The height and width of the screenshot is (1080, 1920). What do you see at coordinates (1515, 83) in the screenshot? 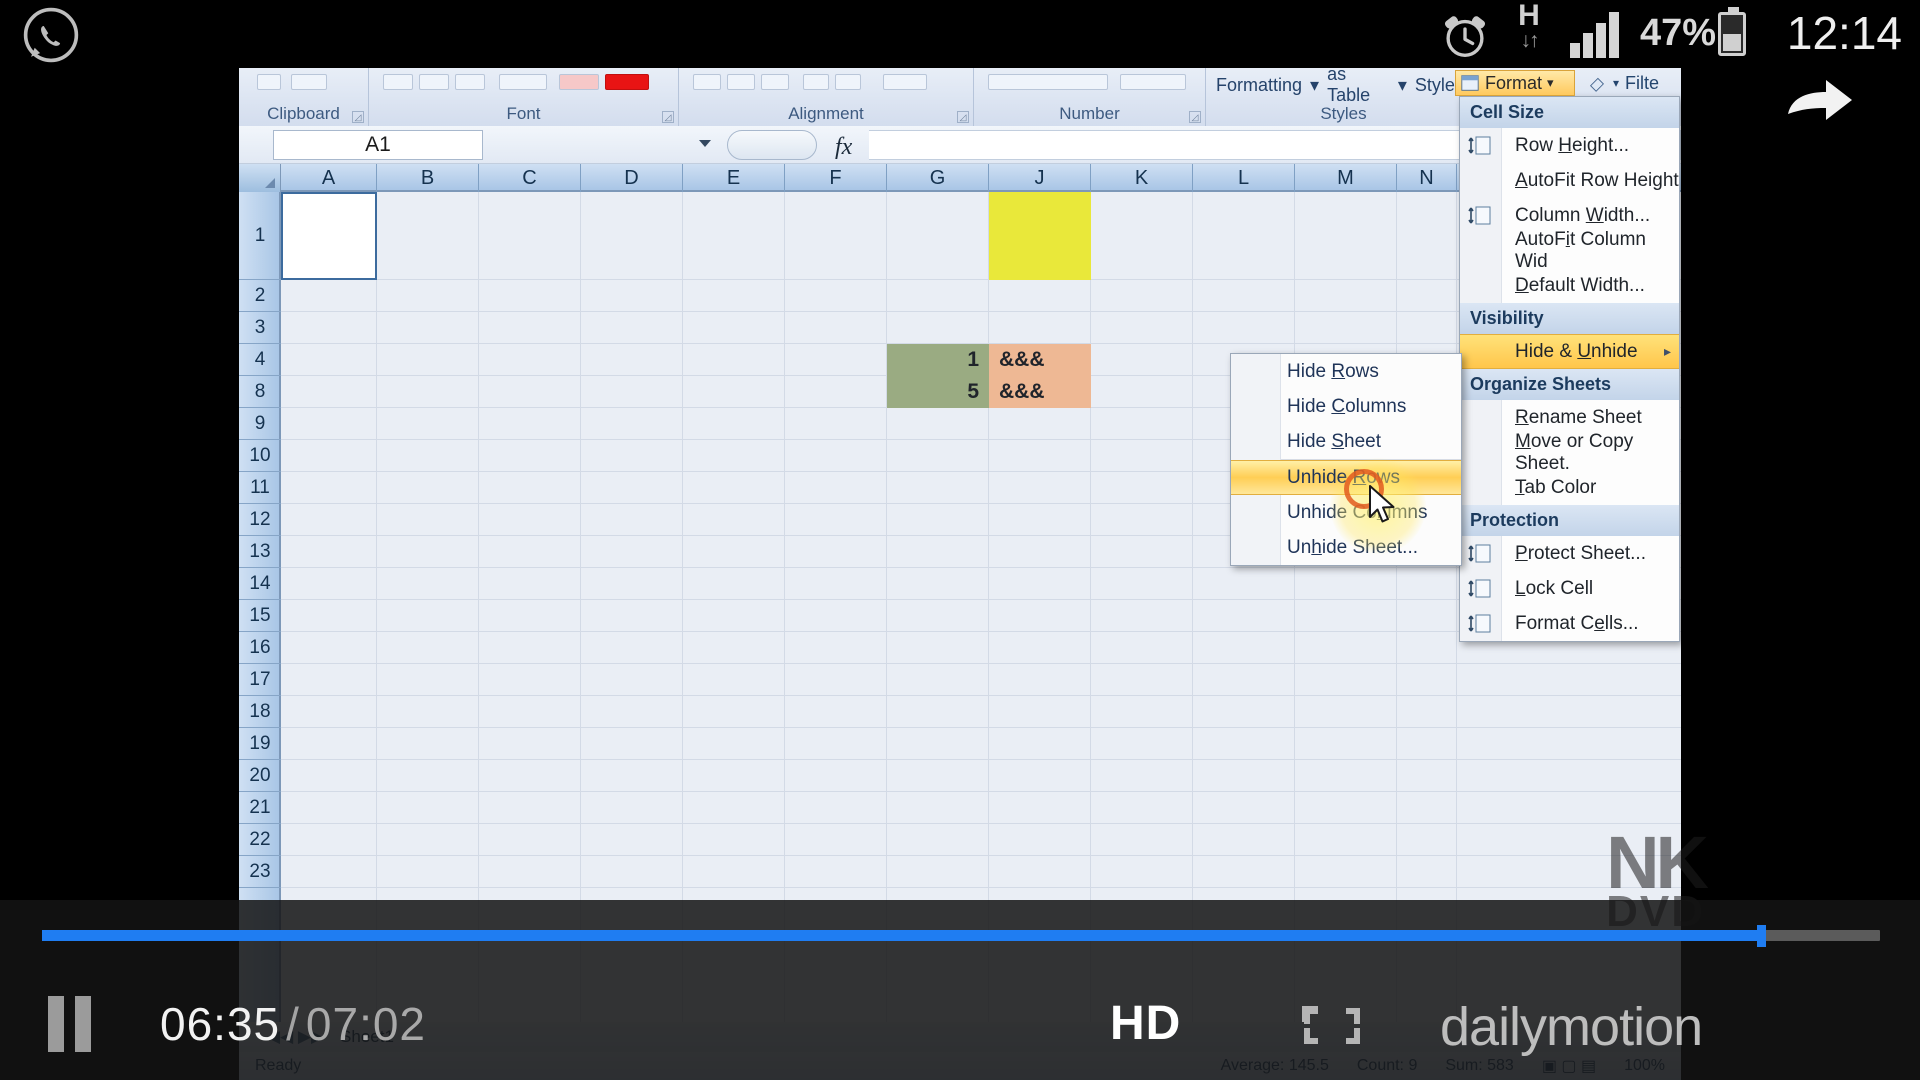
I see `format-button: Format ▾` at bounding box center [1515, 83].